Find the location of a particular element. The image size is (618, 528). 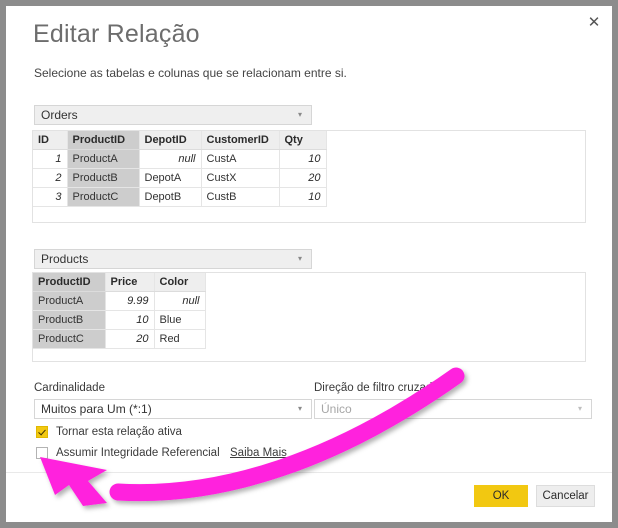

table-one-cell: DepotA is located at coordinates (170, 178).